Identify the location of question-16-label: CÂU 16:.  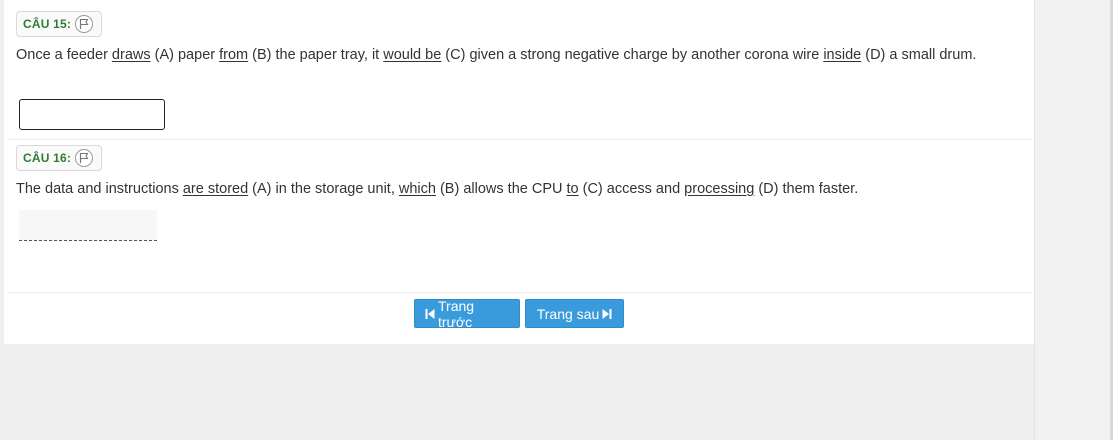
(47, 158).